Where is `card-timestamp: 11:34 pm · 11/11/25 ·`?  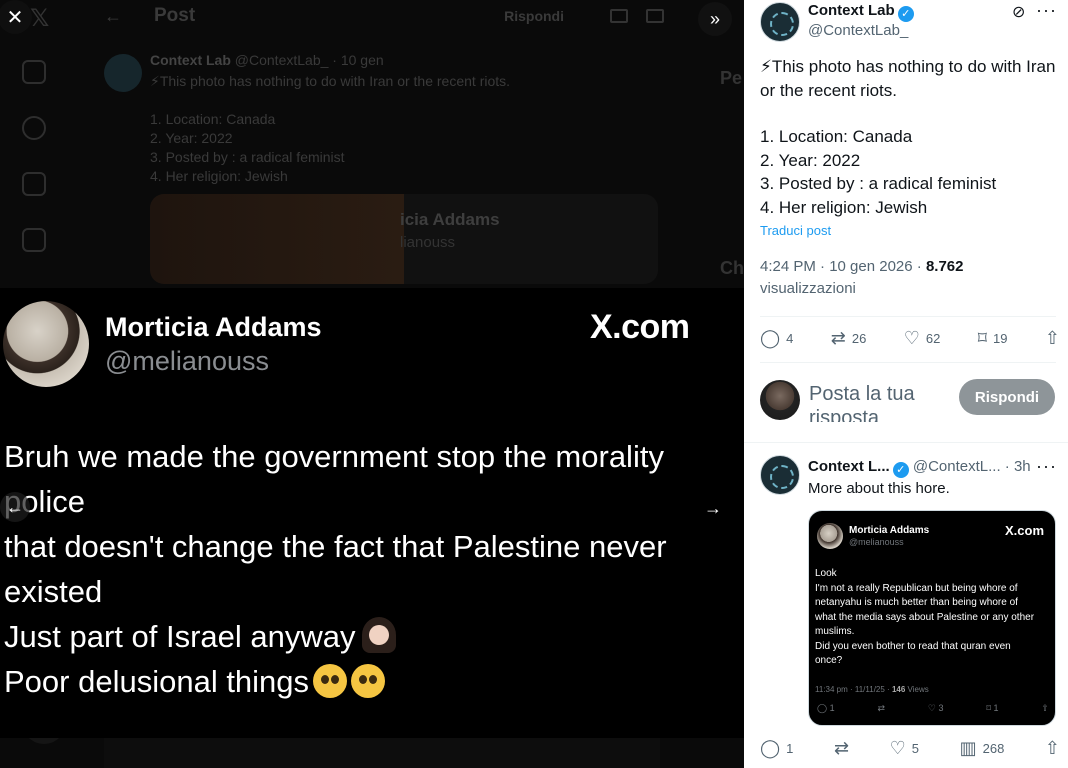
card-timestamp: 11:34 pm · 11/11/25 · is located at coordinates (853, 689).